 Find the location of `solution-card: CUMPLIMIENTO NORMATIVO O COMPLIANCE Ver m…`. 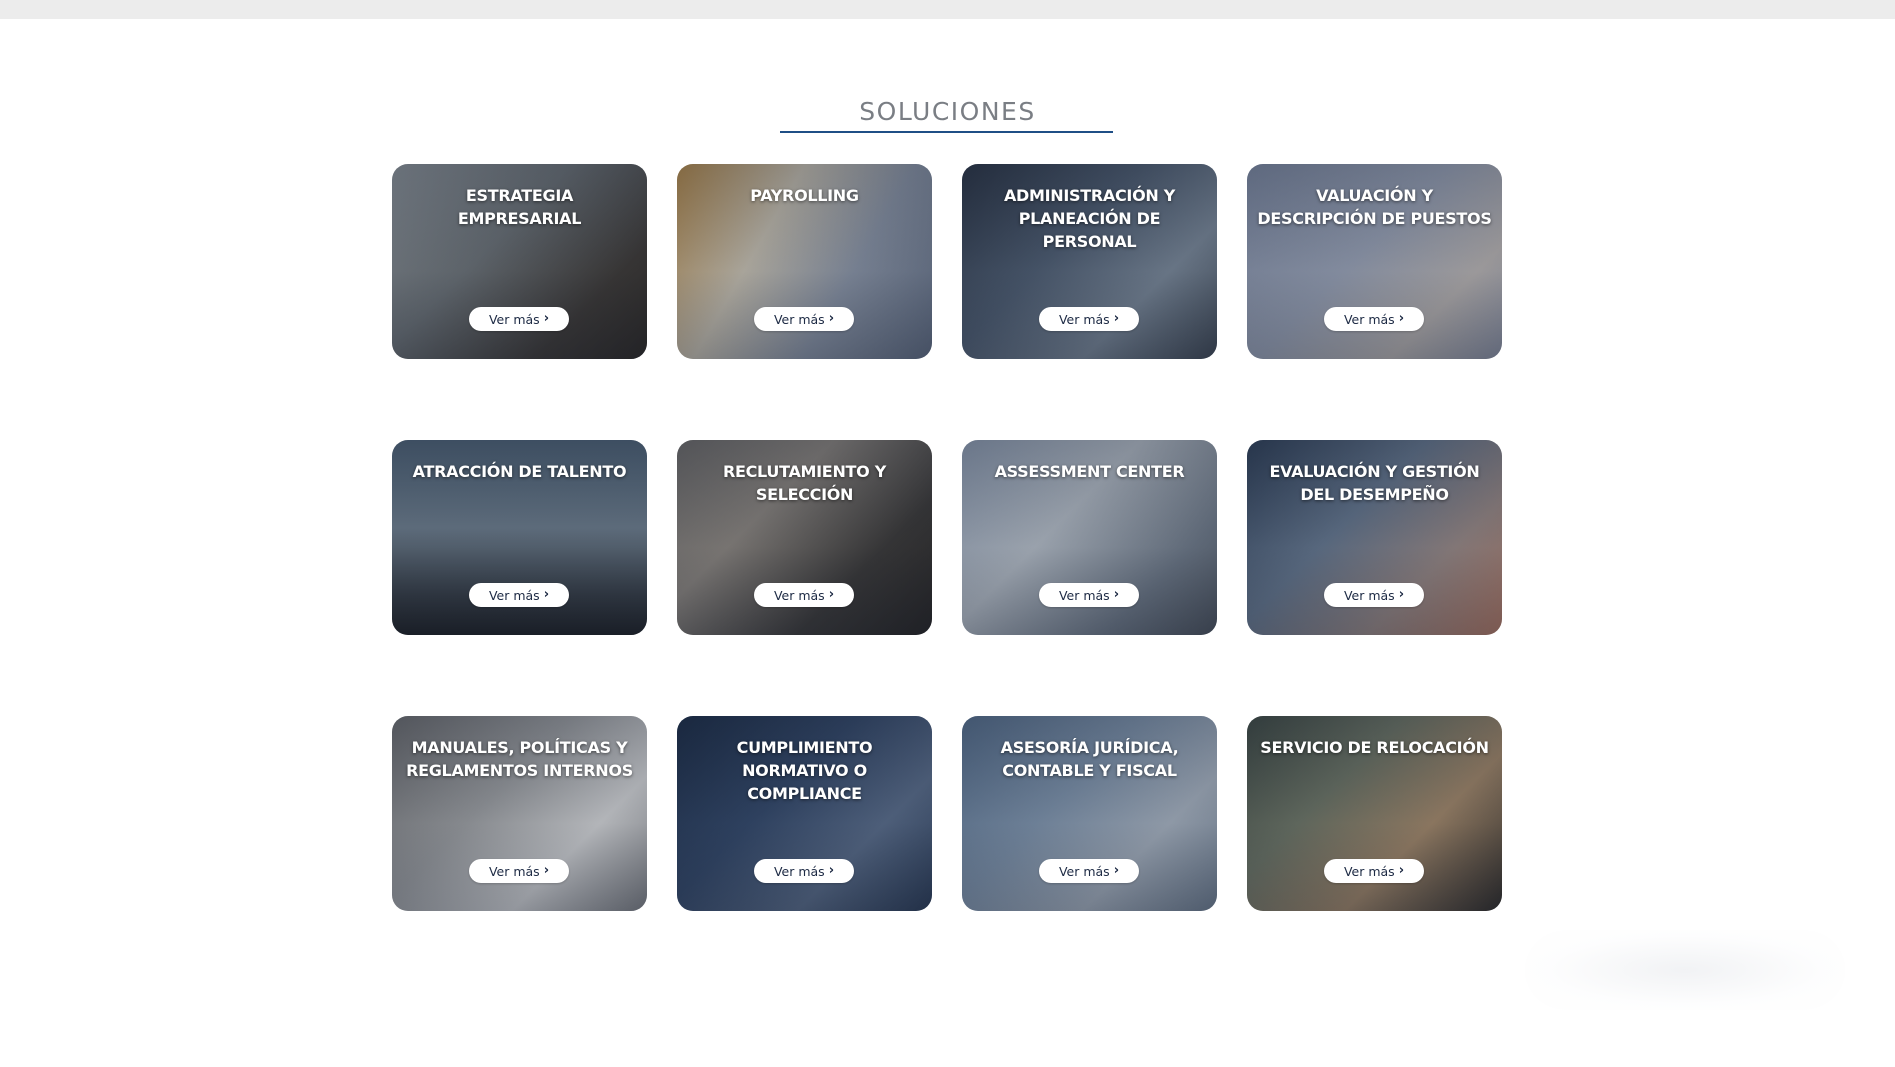

solution-card: CUMPLIMIENTO NORMATIVO O COMPLIANCE Ver m… is located at coordinates (804, 813).